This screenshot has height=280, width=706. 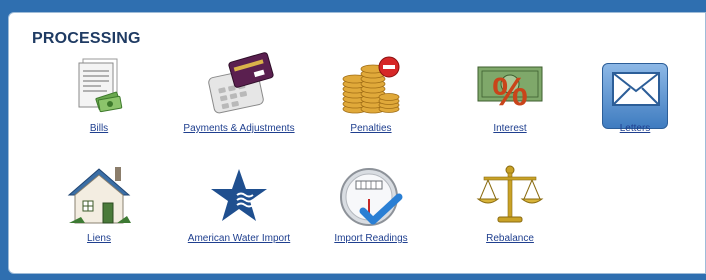 I want to click on penalties-tile: Penalties, so click(x=371, y=92).